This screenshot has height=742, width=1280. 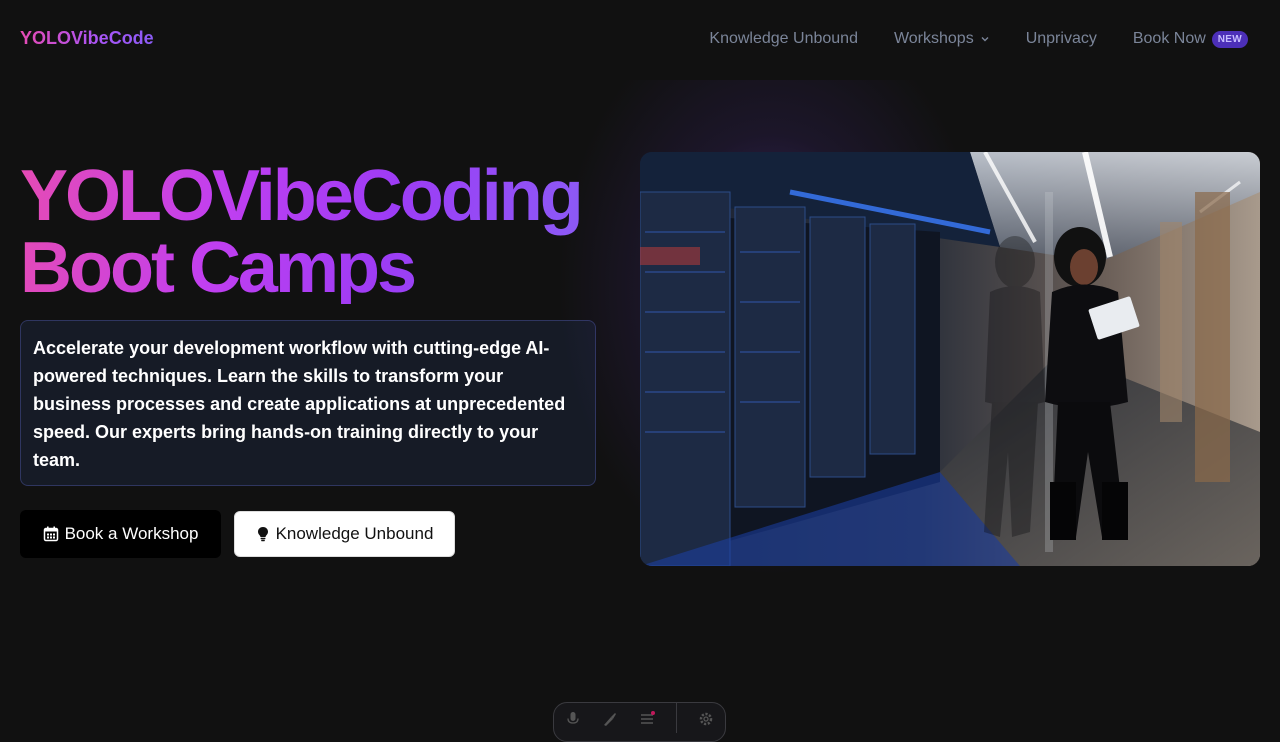 I want to click on nav-book-now: Book Now NEW, so click(x=1190, y=39).